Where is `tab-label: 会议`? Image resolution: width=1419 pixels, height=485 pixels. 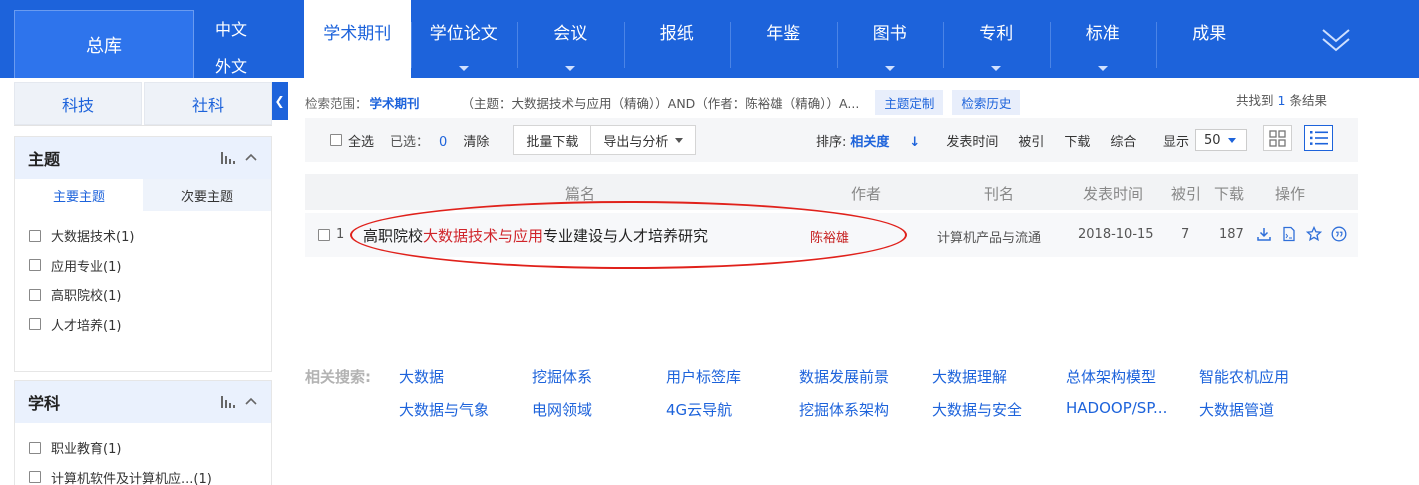
tab-label: 会议 is located at coordinates (570, 34).